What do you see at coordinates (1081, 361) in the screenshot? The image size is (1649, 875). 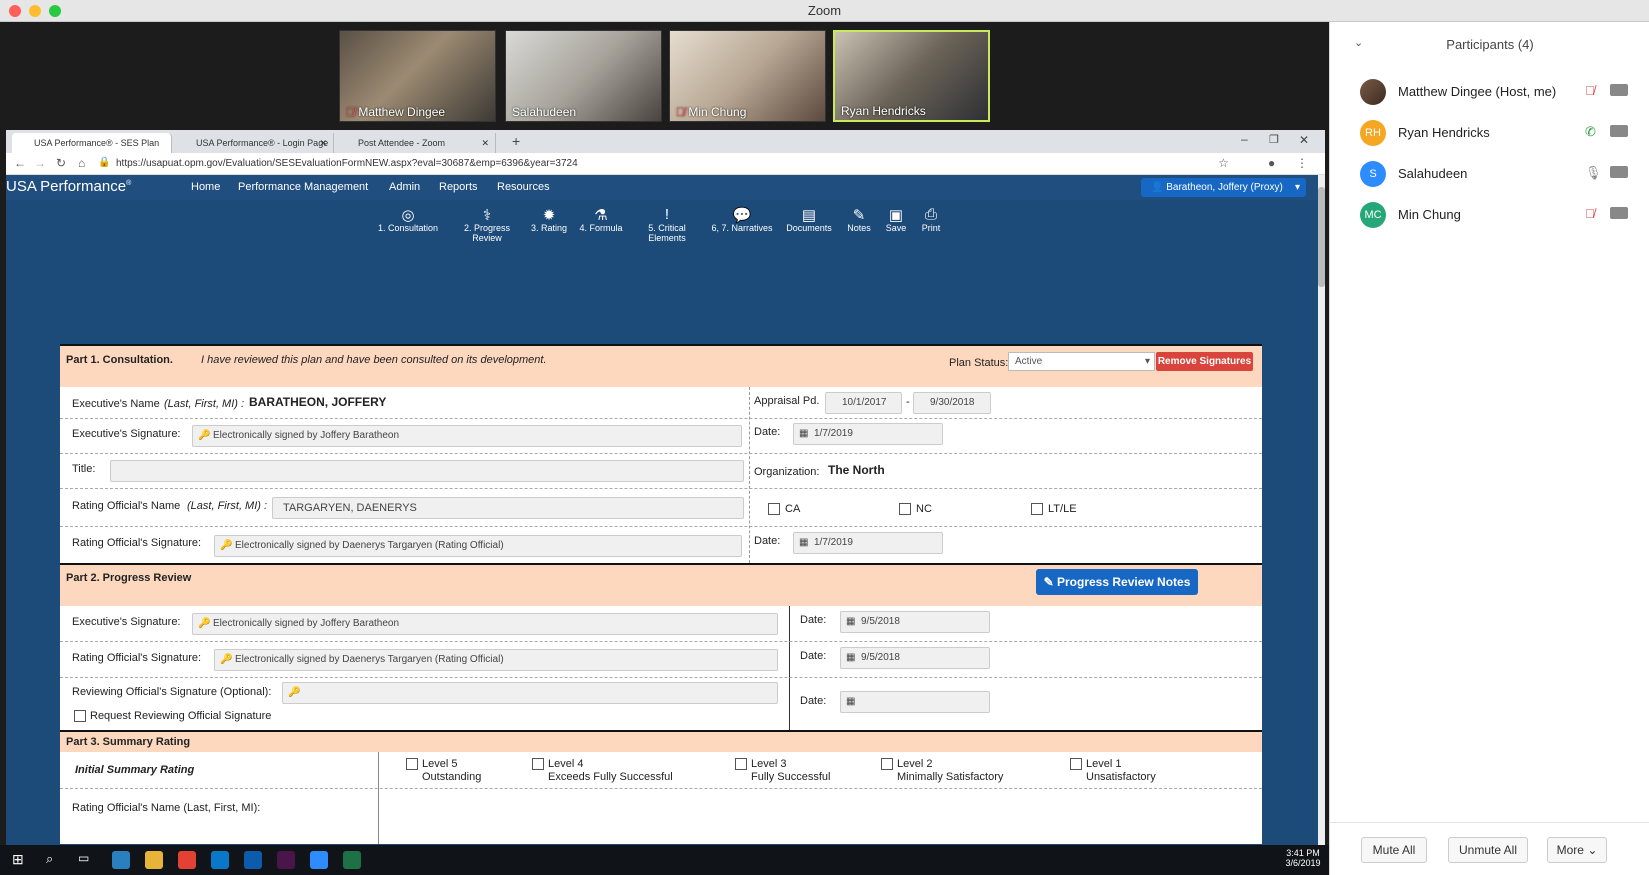 I see `plan-status-select: Active ▾` at bounding box center [1081, 361].